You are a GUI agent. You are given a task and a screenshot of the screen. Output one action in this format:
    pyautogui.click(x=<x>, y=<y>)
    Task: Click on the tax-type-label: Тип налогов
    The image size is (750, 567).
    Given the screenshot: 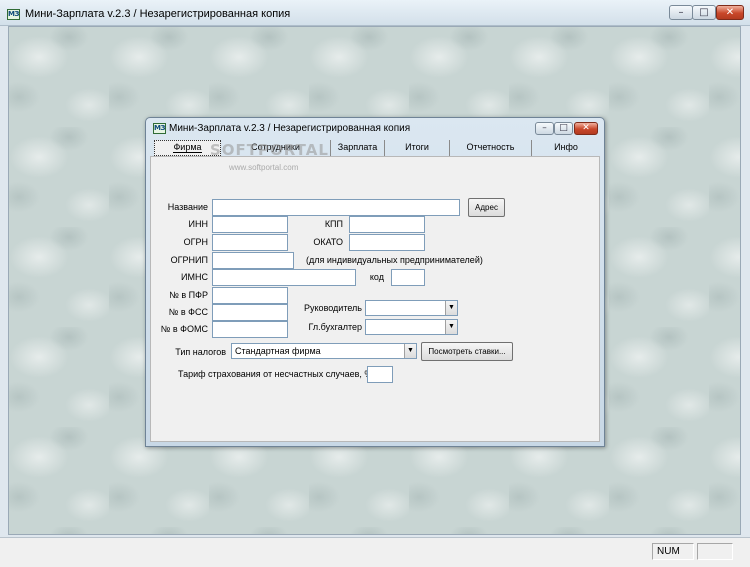 What is the action you would take?
    pyautogui.click(x=200, y=352)
    